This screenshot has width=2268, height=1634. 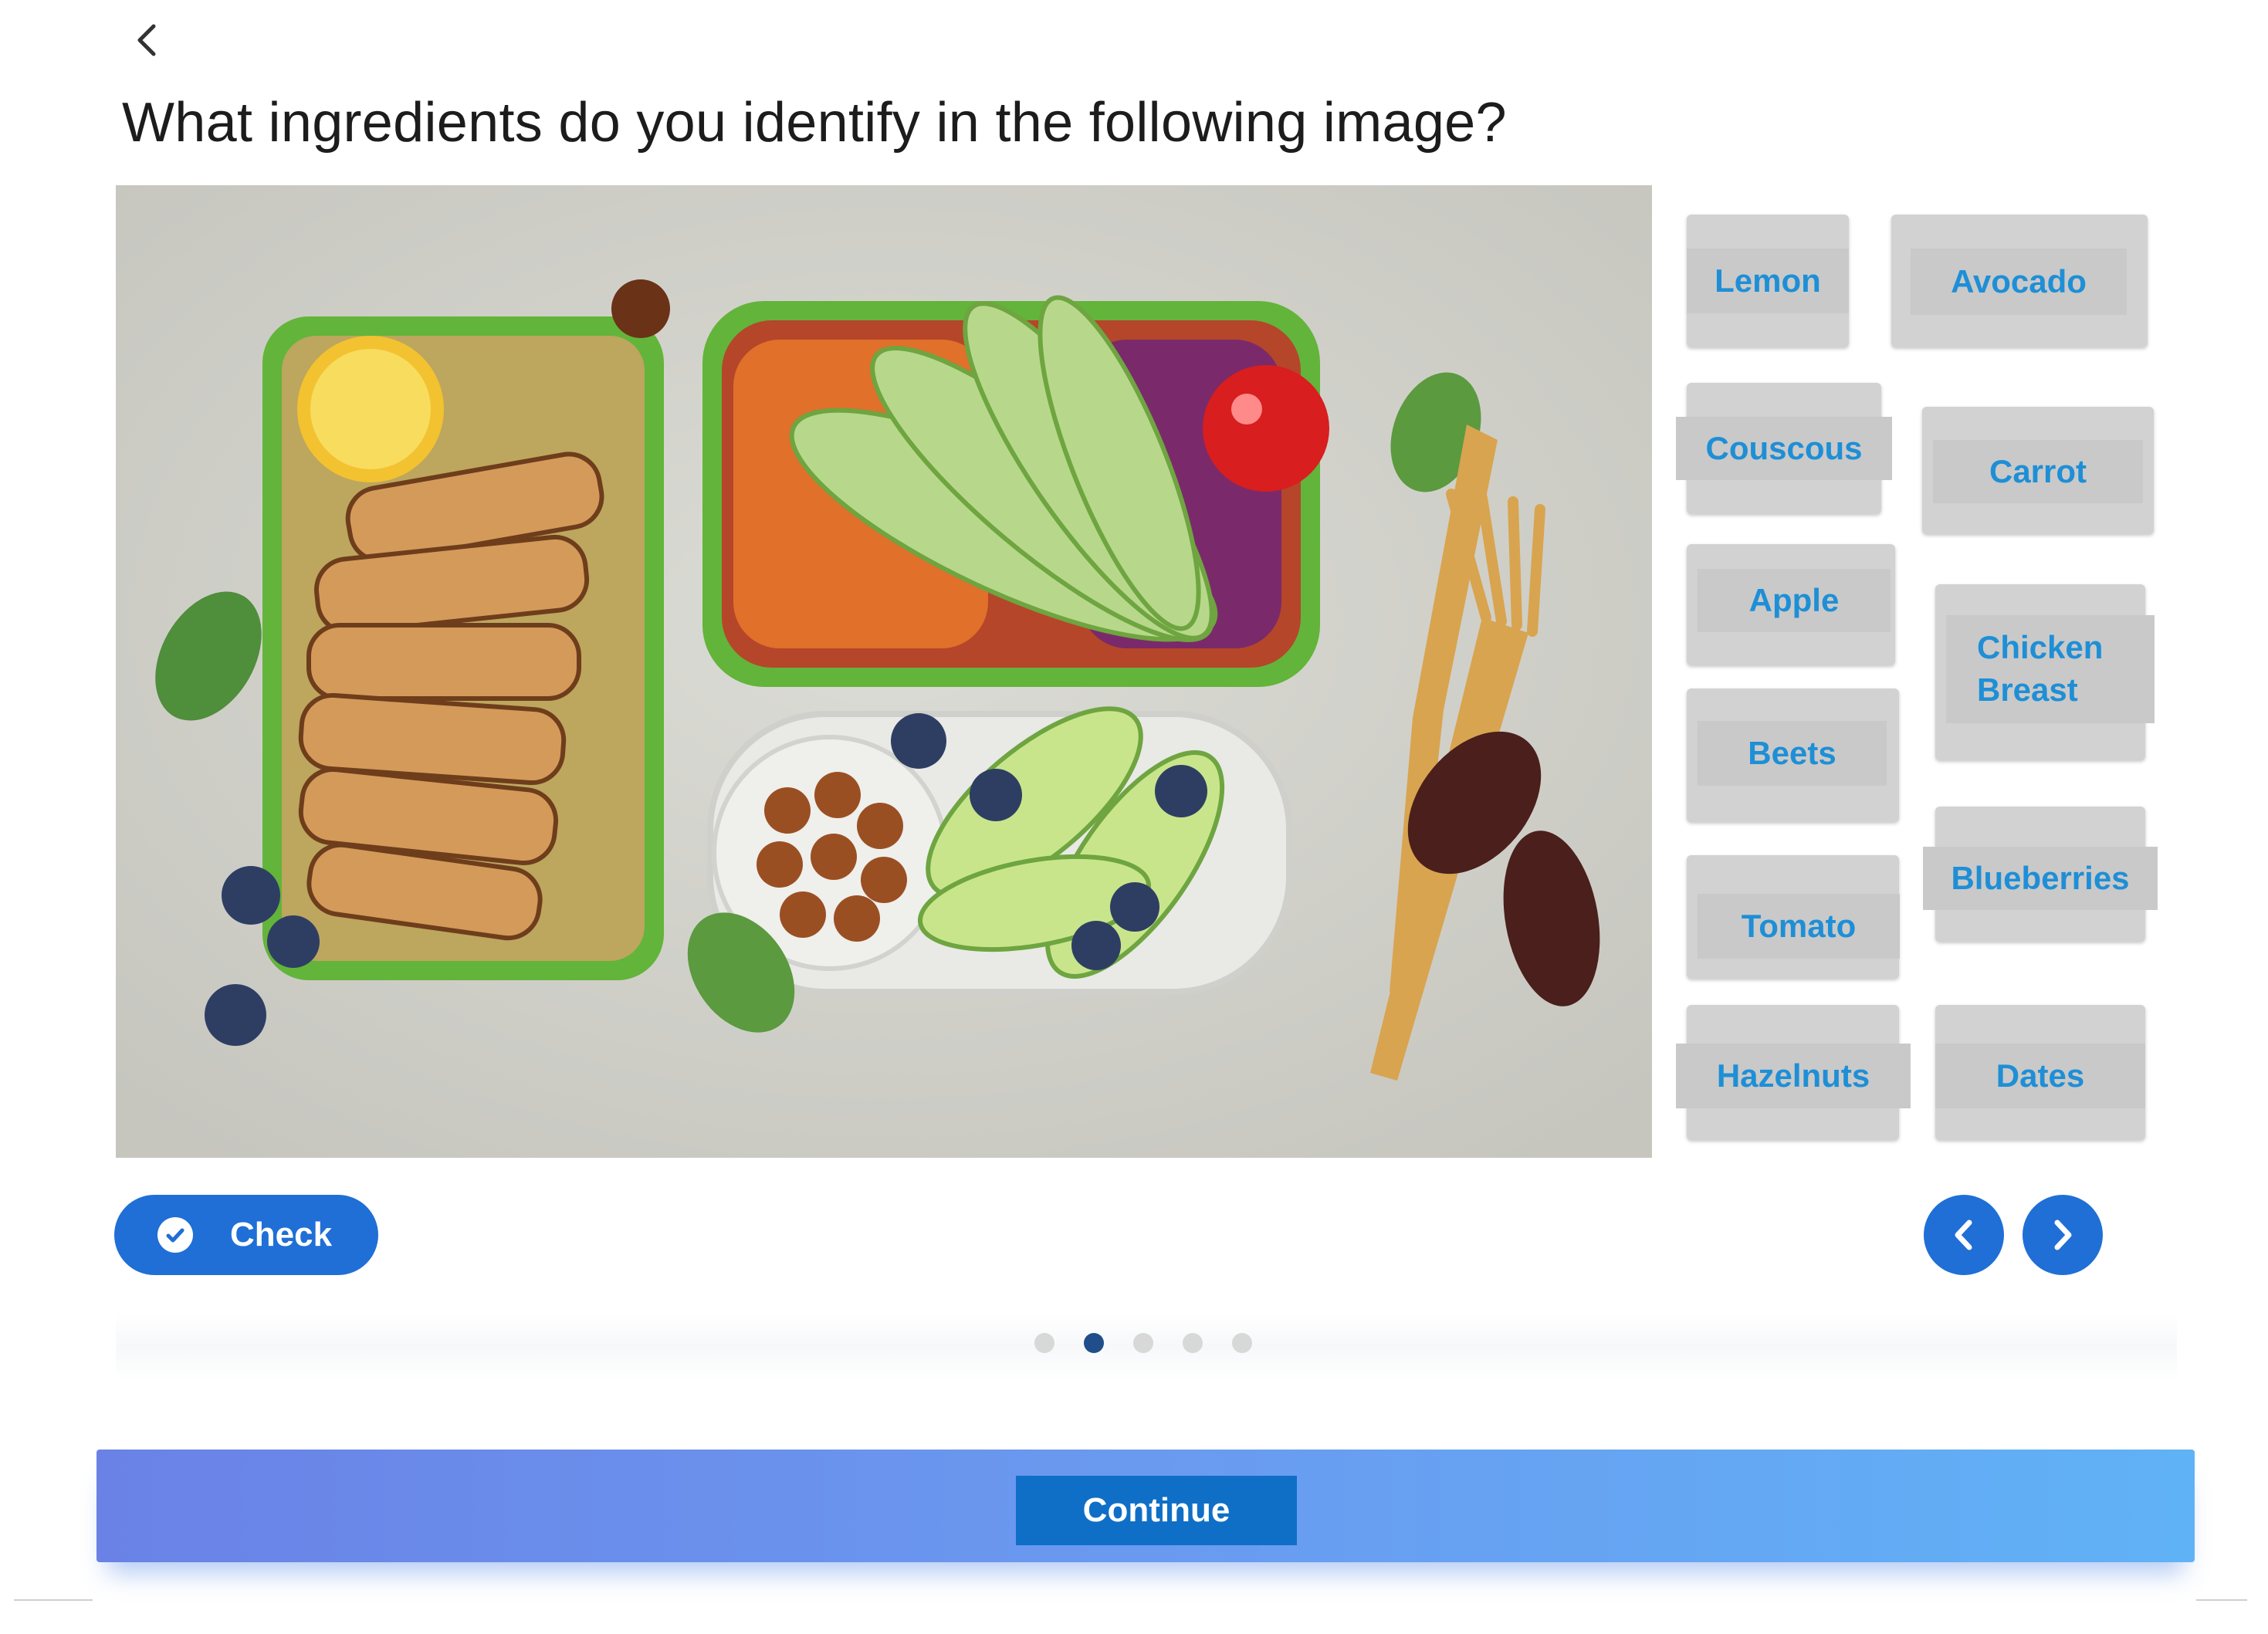 What do you see at coordinates (175, 1235) in the screenshot?
I see `check-circle-icon` at bounding box center [175, 1235].